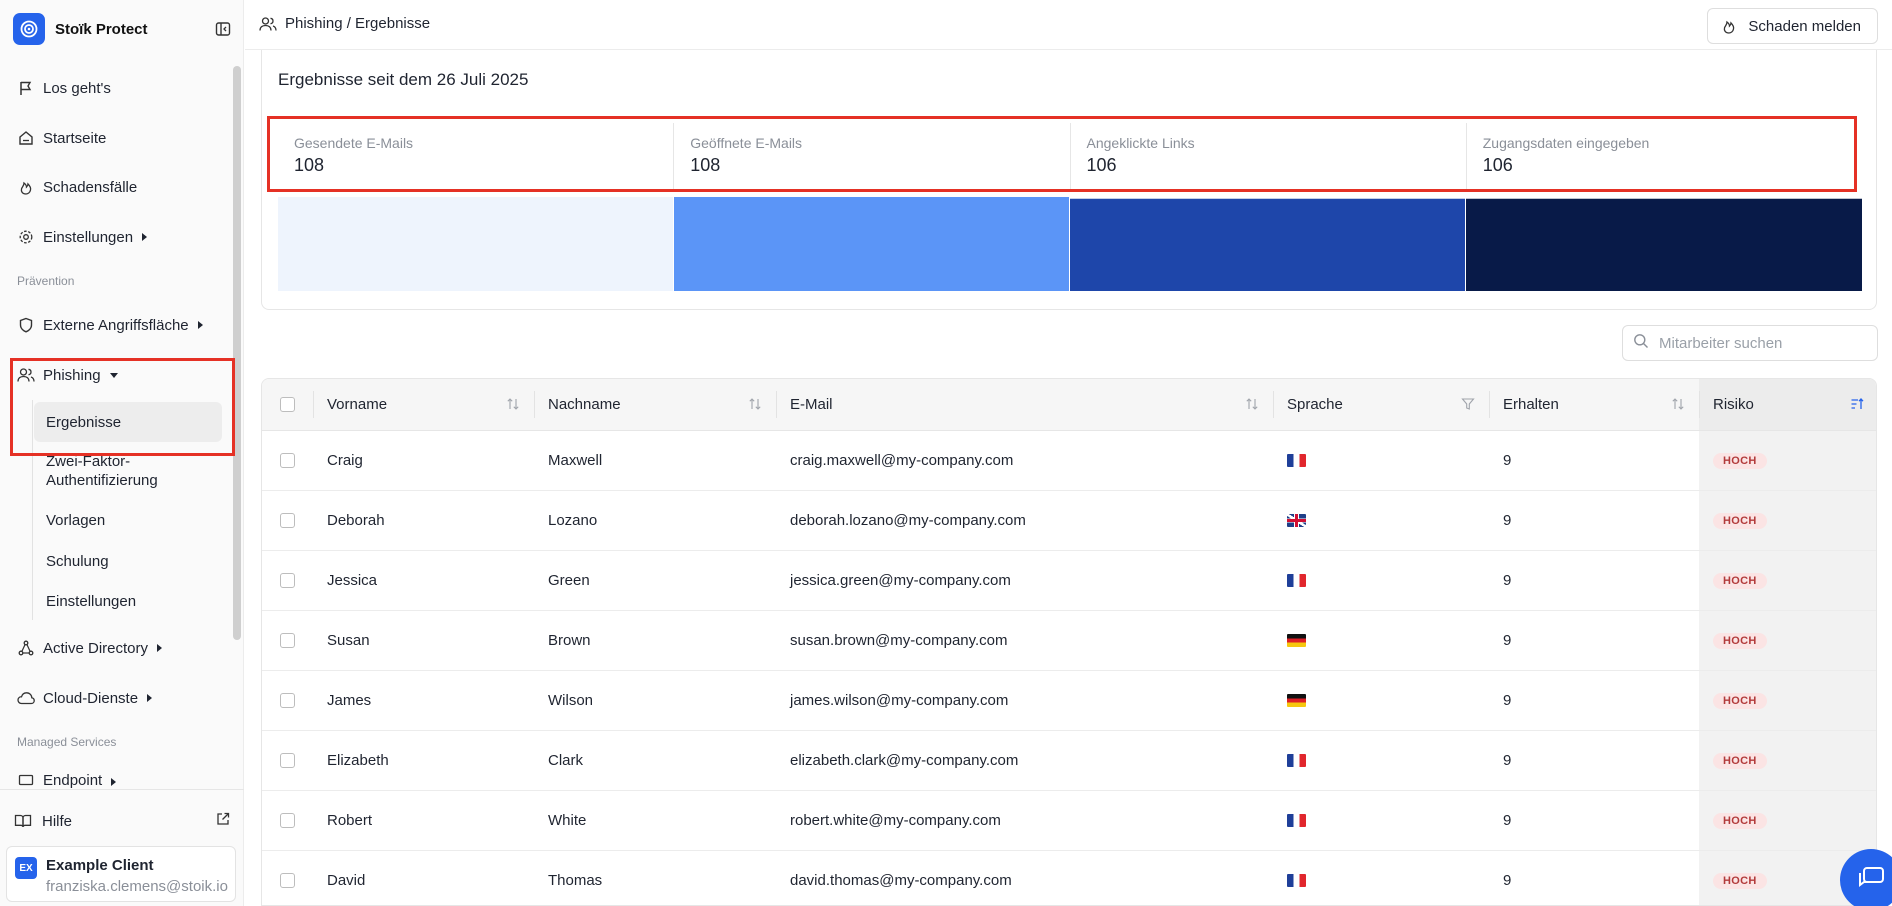  I want to click on brand: Stoïk Protect, so click(123, 29).